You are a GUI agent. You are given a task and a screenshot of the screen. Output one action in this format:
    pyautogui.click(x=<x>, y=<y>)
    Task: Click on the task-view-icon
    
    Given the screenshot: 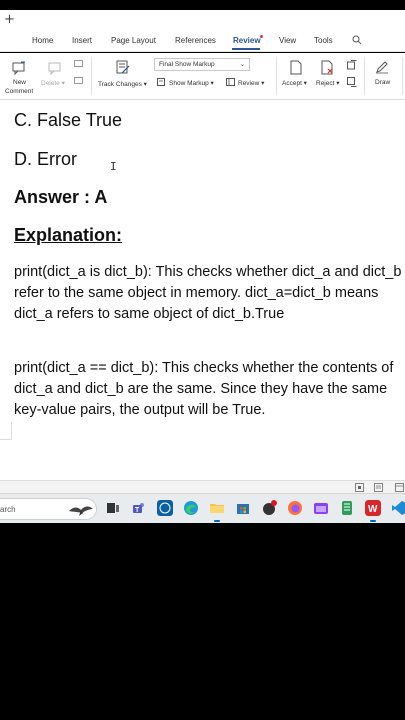 What is the action you would take?
    pyautogui.click(x=113, y=508)
    